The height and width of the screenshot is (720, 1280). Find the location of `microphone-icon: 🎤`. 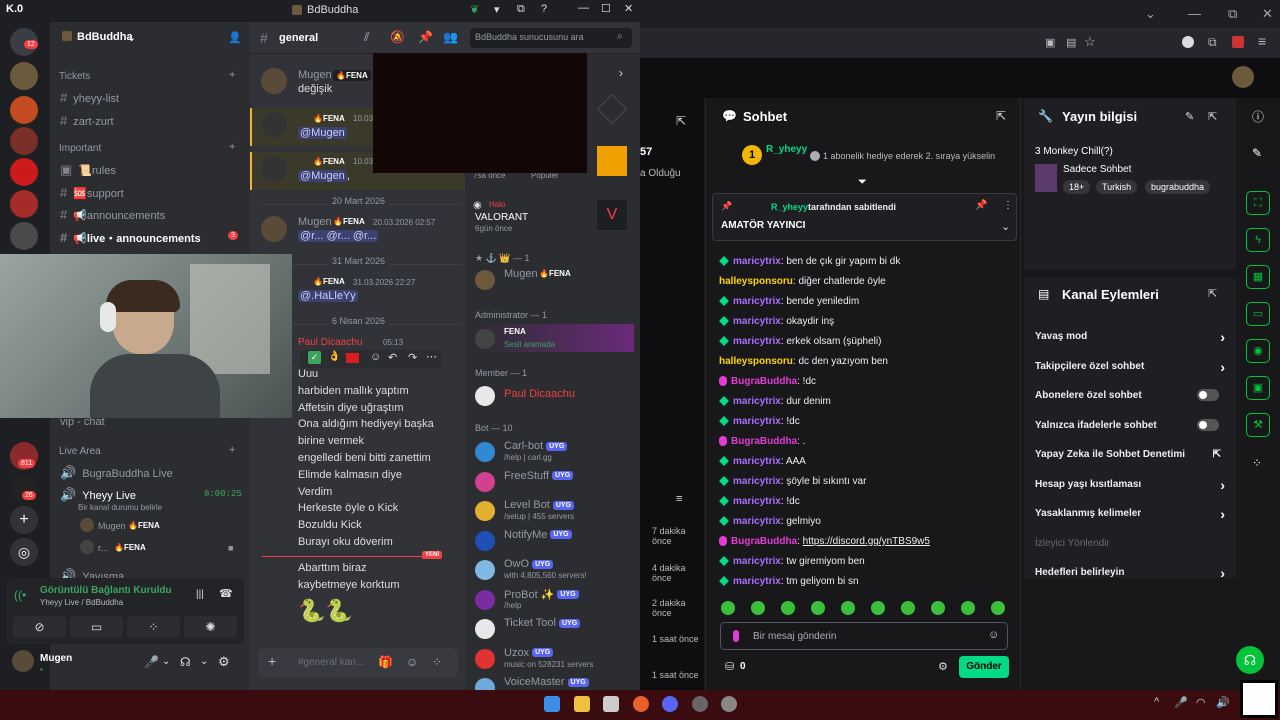

microphone-icon: 🎤 is located at coordinates (151, 662).